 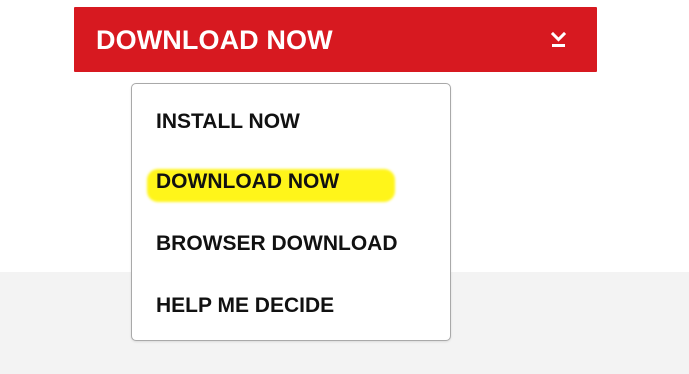 What do you see at coordinates (214, 40) in the screenshot?
I see `download-now-button-label: DOWNLOAD NOW` at bounding box center [214, 40].